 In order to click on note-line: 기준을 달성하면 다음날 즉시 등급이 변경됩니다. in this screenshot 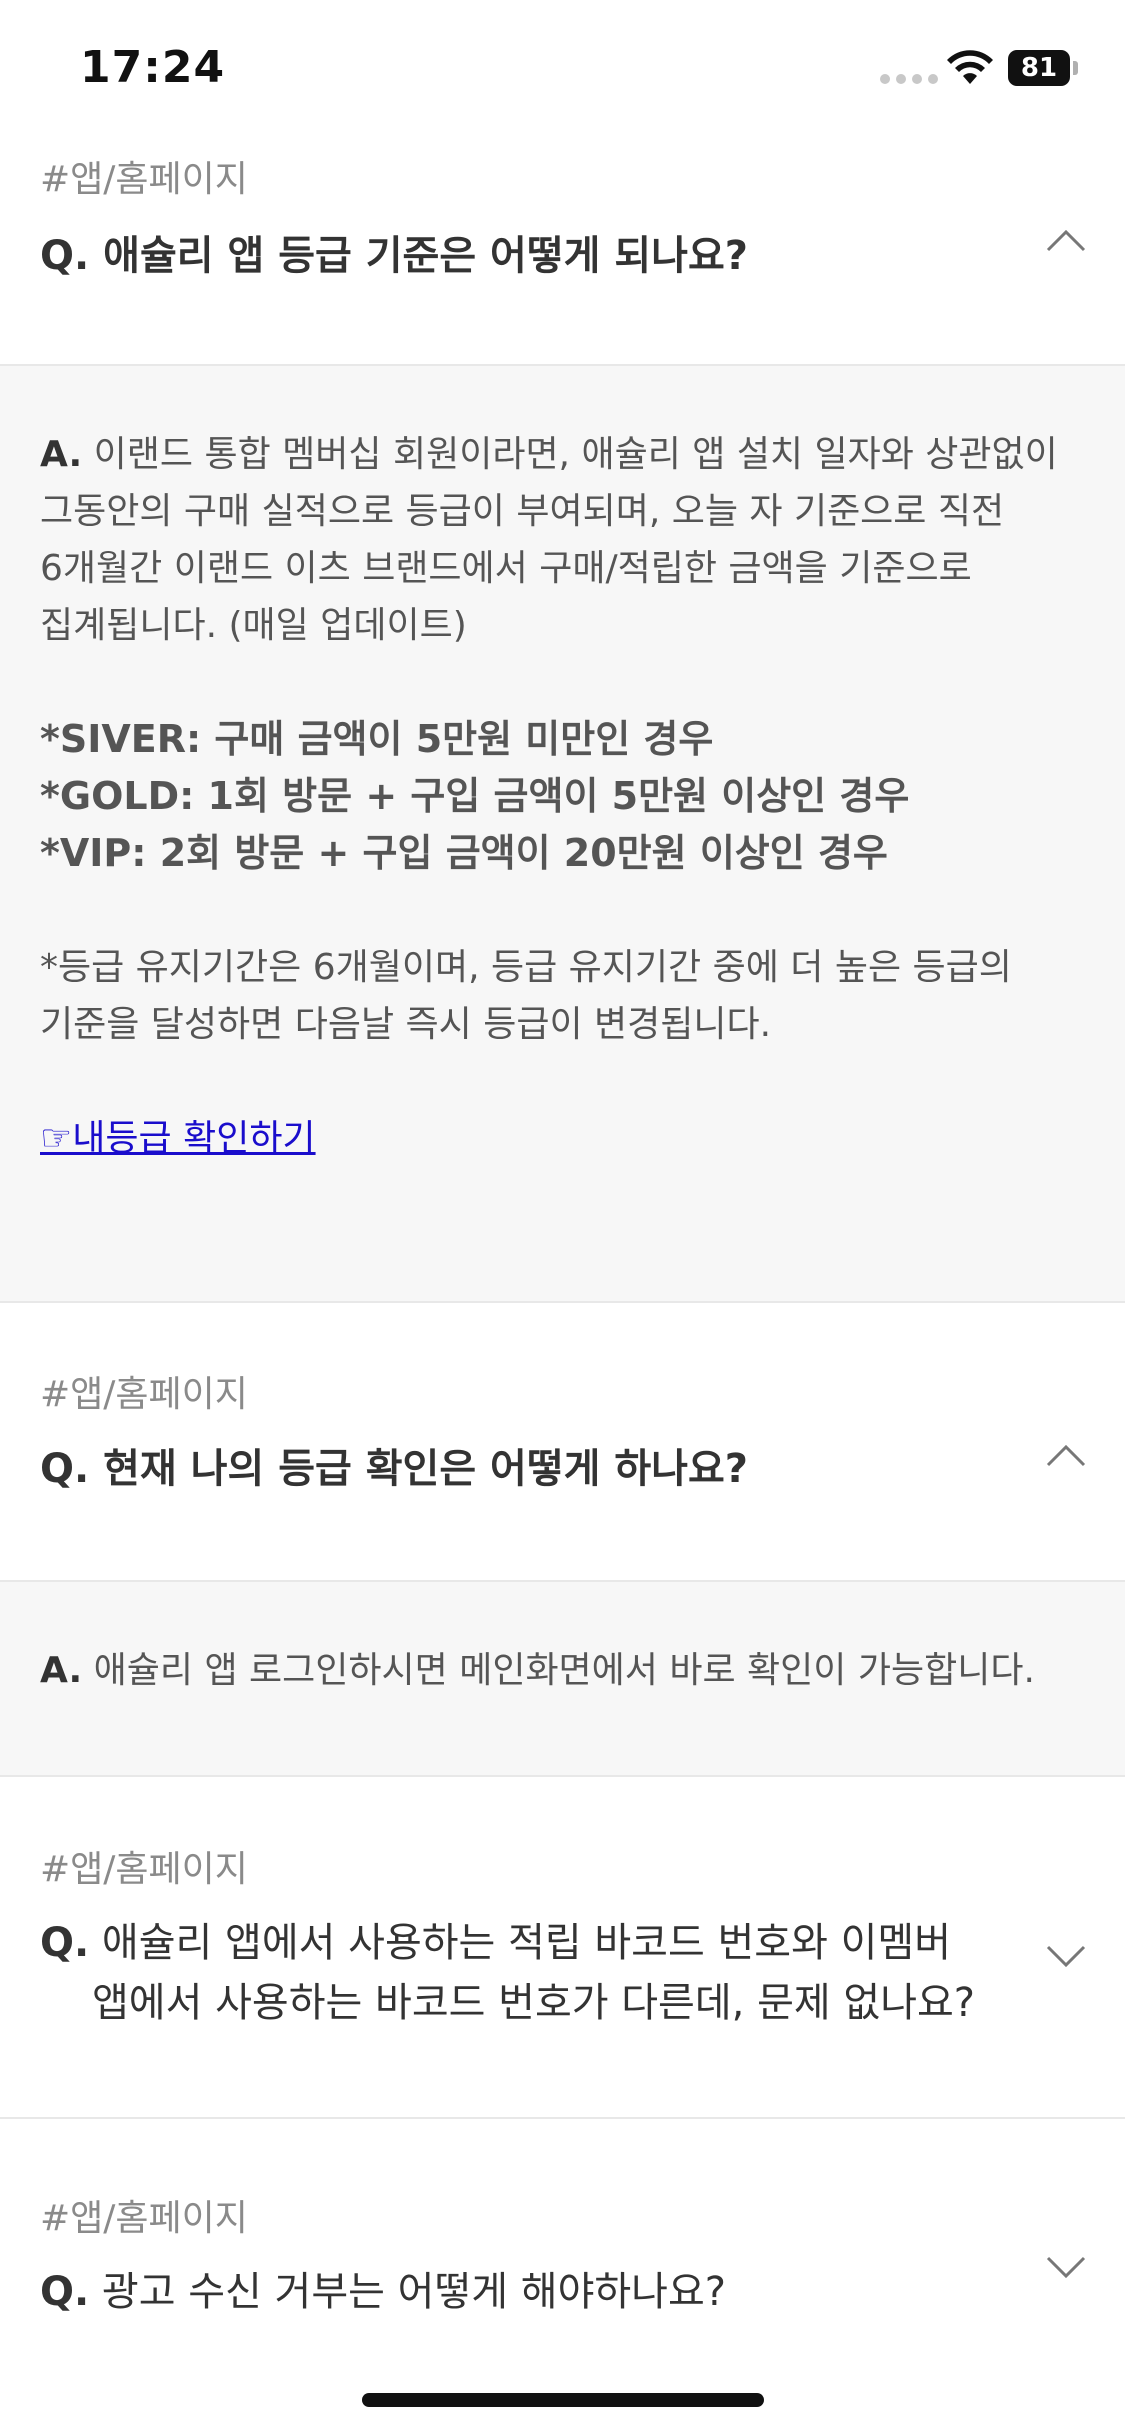, I will do `click(406, 1024)`.